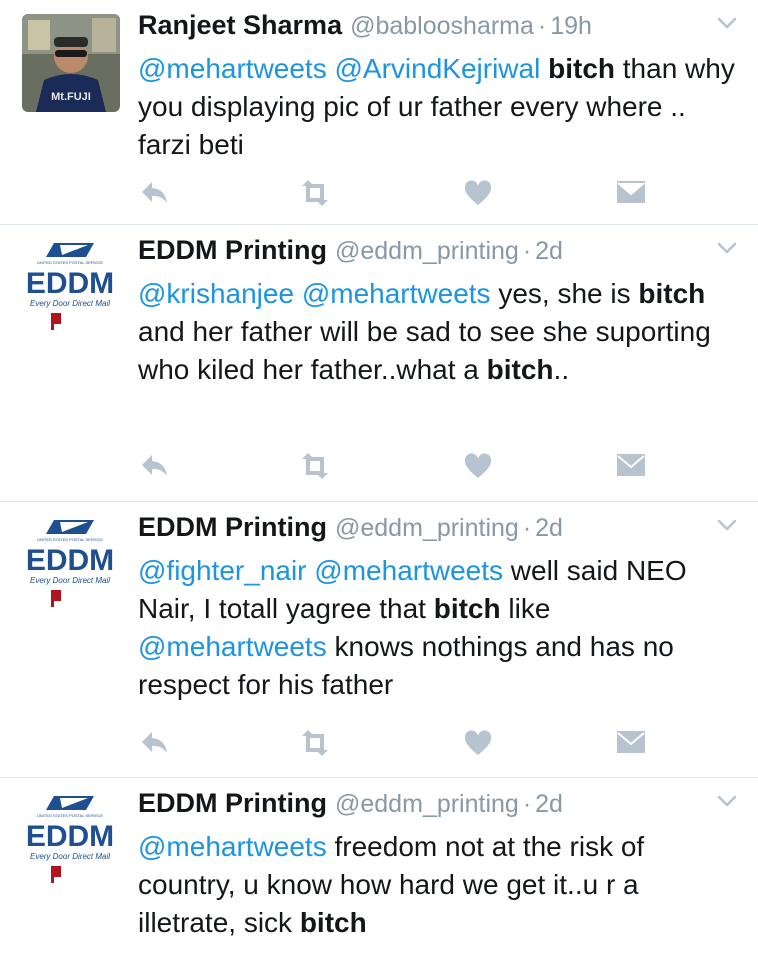 The width and height of the screenshot is (758, 960). Describe the element at coordinates (438, 68) in the screenshot. I see `mention-link: @ArvindKejriwal` at that location.